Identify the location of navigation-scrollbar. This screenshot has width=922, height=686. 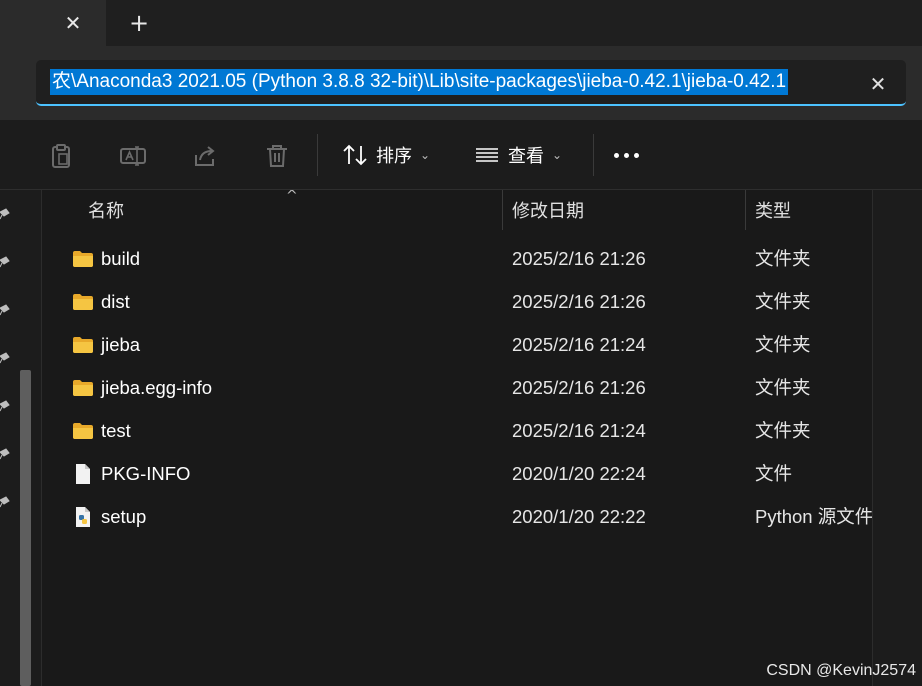
(25, 528).